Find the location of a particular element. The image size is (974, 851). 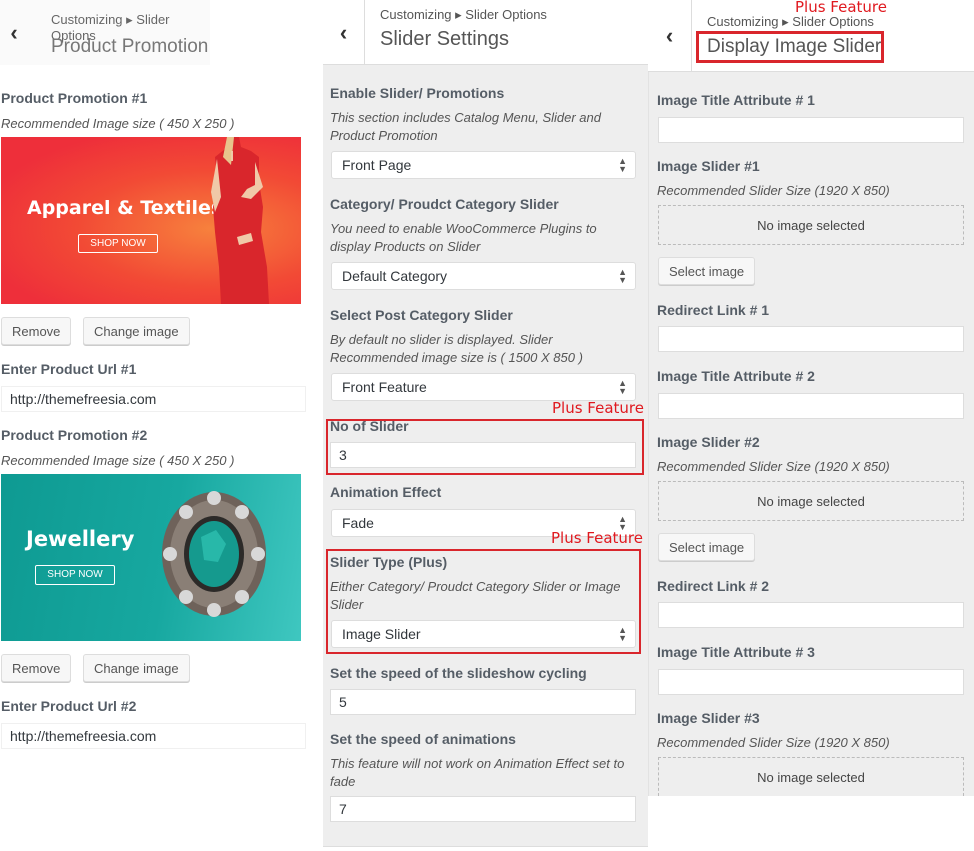

image-title-2-input is located at coordinates (811, 406).